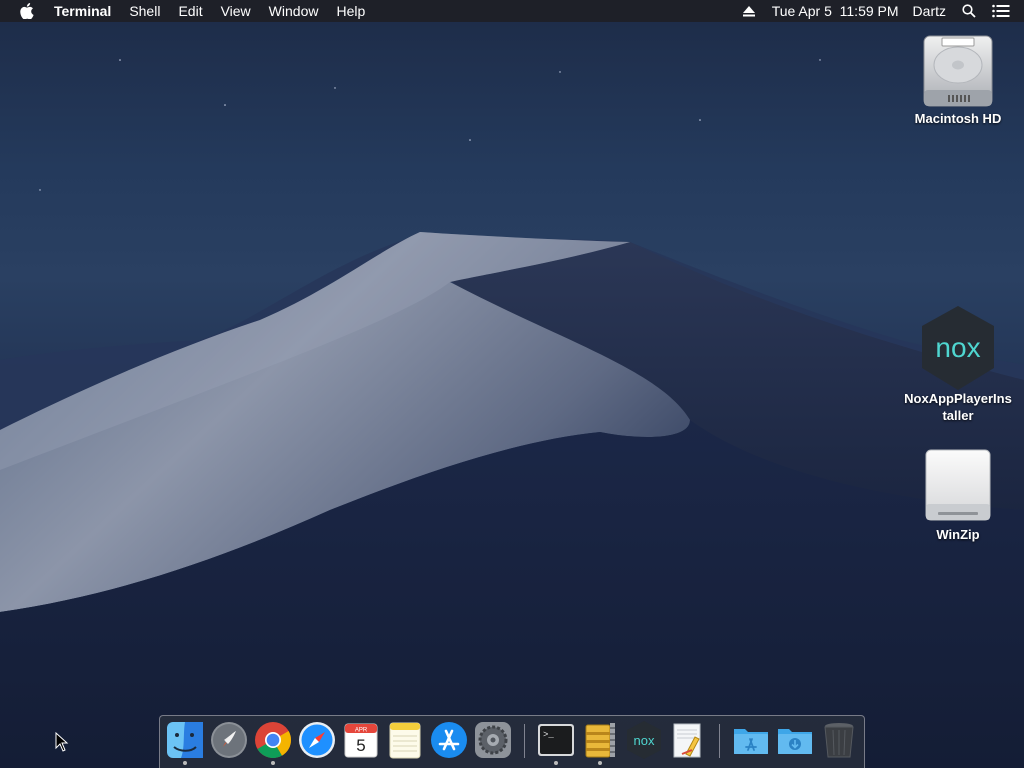 The height and width of the screenshot is (768, 1024). I want to click on menu-edit: Edit, so click(190, 11).